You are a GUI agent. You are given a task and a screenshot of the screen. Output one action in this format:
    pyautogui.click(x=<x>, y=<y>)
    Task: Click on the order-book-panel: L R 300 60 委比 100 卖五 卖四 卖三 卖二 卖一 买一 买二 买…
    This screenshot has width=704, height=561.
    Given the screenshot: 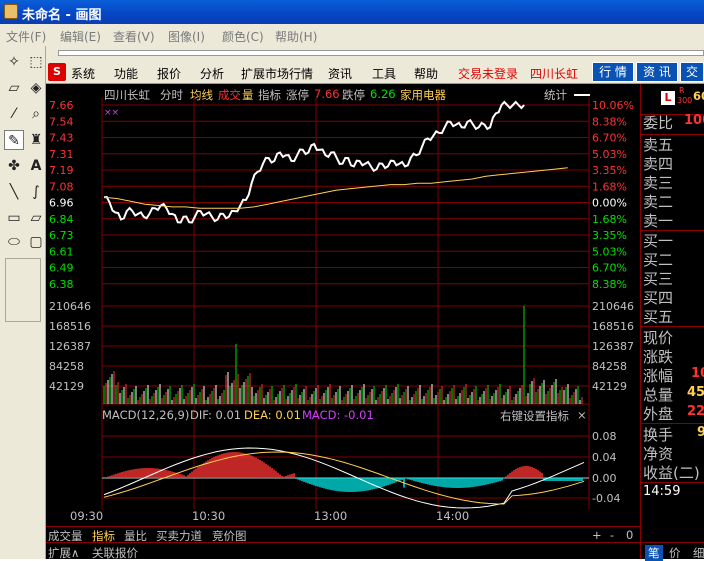 What is the action you would take?
    pyautogui.click(x=672, y=322)
    